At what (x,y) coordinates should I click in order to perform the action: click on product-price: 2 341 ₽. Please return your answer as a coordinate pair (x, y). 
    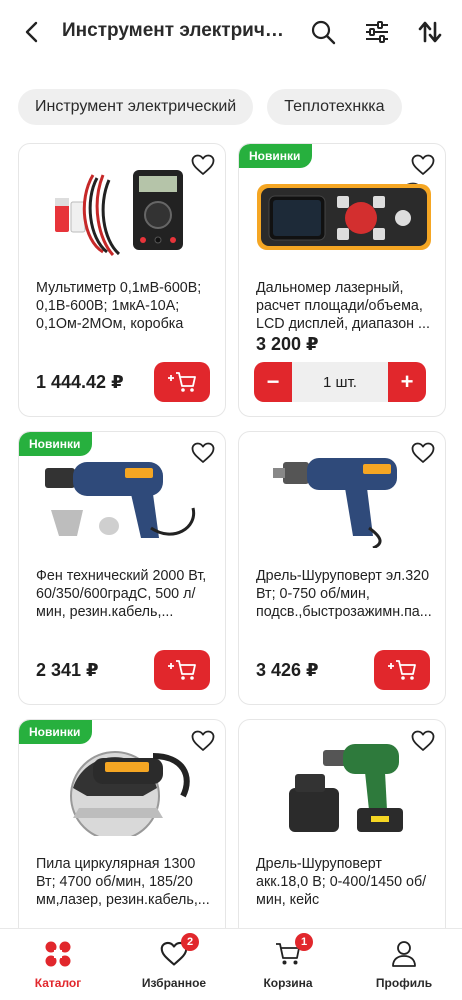
    Looking at the image, I should click on (67, 670).